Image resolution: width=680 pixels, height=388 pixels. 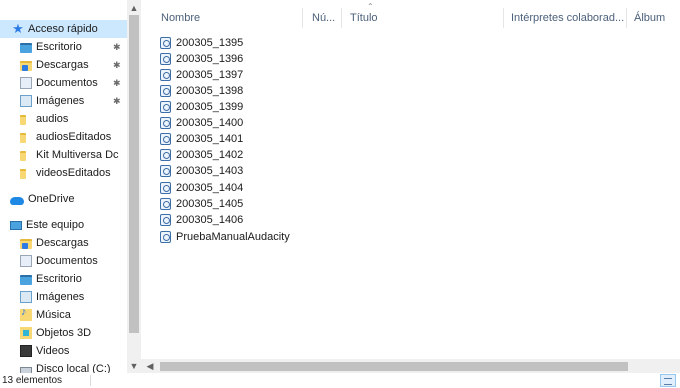 What do you see at coordinates (18, 28) in the screenshot?
I see `star-icon: ★` at bounding box center [18, 28].